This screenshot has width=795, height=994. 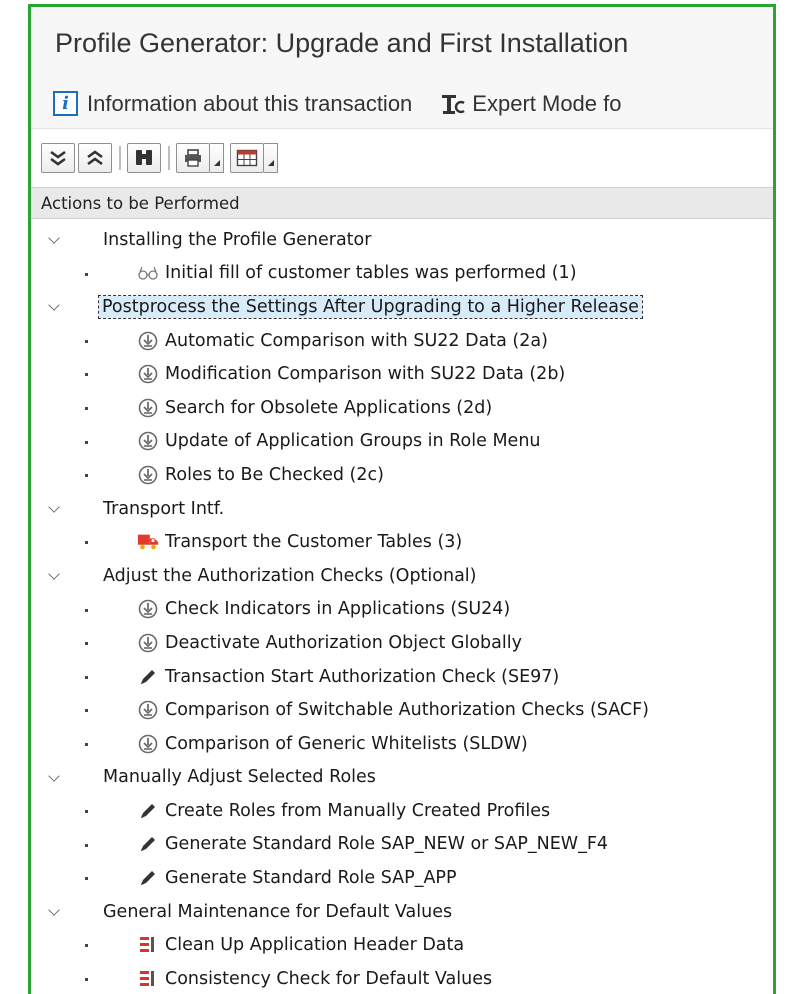 I want to click on truck-icon, so click(x=148, y=542).